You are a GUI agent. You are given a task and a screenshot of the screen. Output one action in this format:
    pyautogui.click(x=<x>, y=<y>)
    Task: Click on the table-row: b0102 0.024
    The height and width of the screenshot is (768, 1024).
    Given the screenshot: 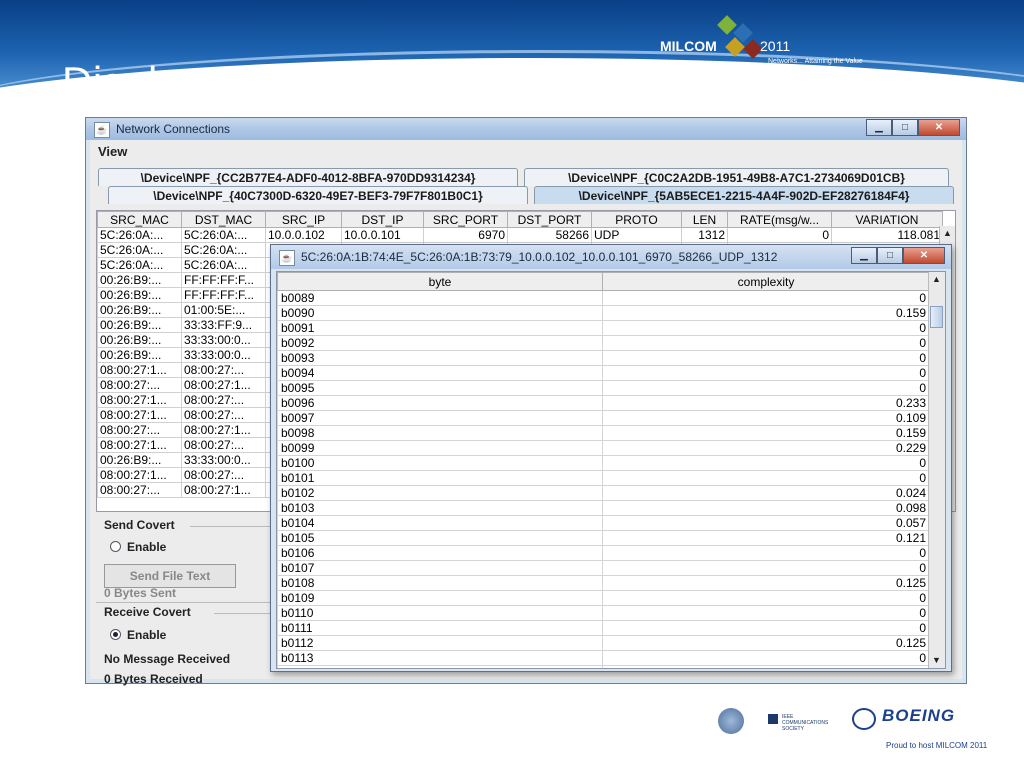 What is the action you would take?
    pyautogui.click(x=603, y=493)
    